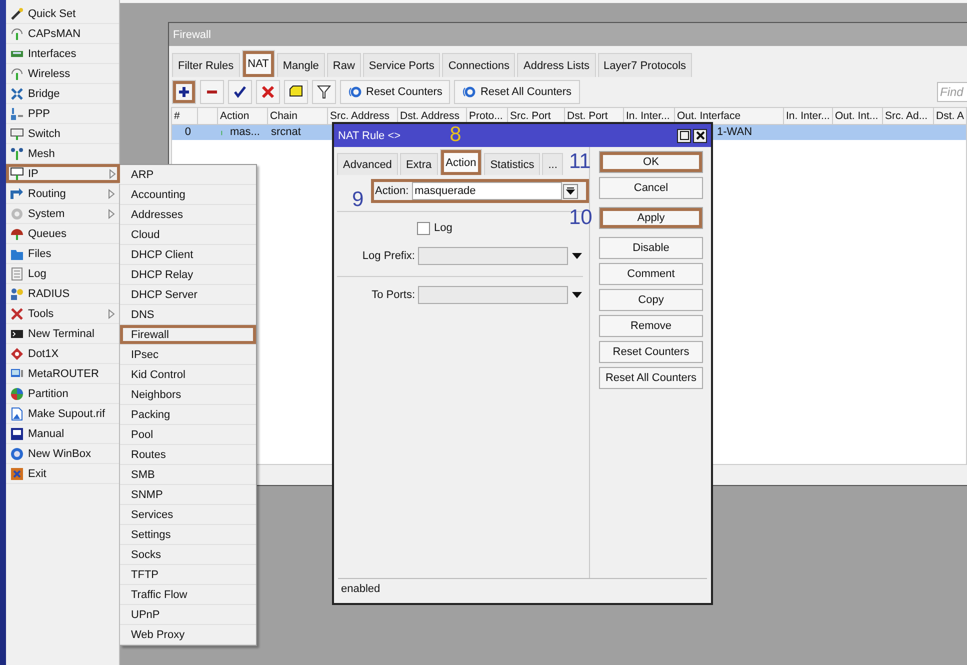  I want to click on table-cell-text: srcnat, so click(286, 132).